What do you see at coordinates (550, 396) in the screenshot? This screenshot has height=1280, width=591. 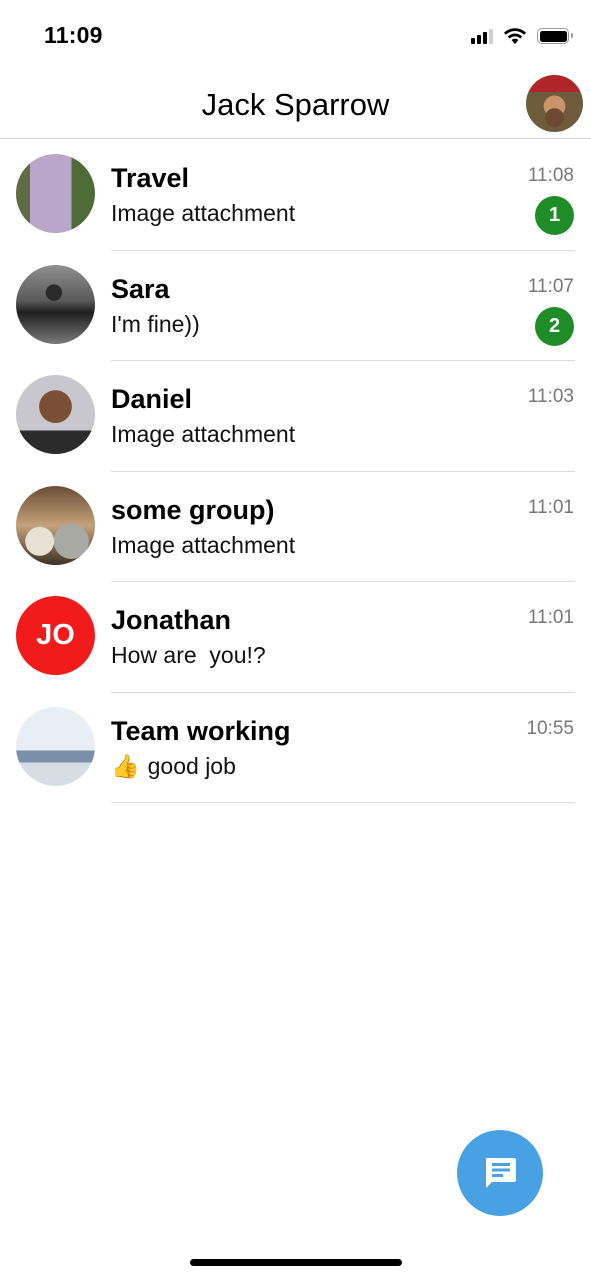 I see `chat-time: 11:03` at bounding box center [550, 396].